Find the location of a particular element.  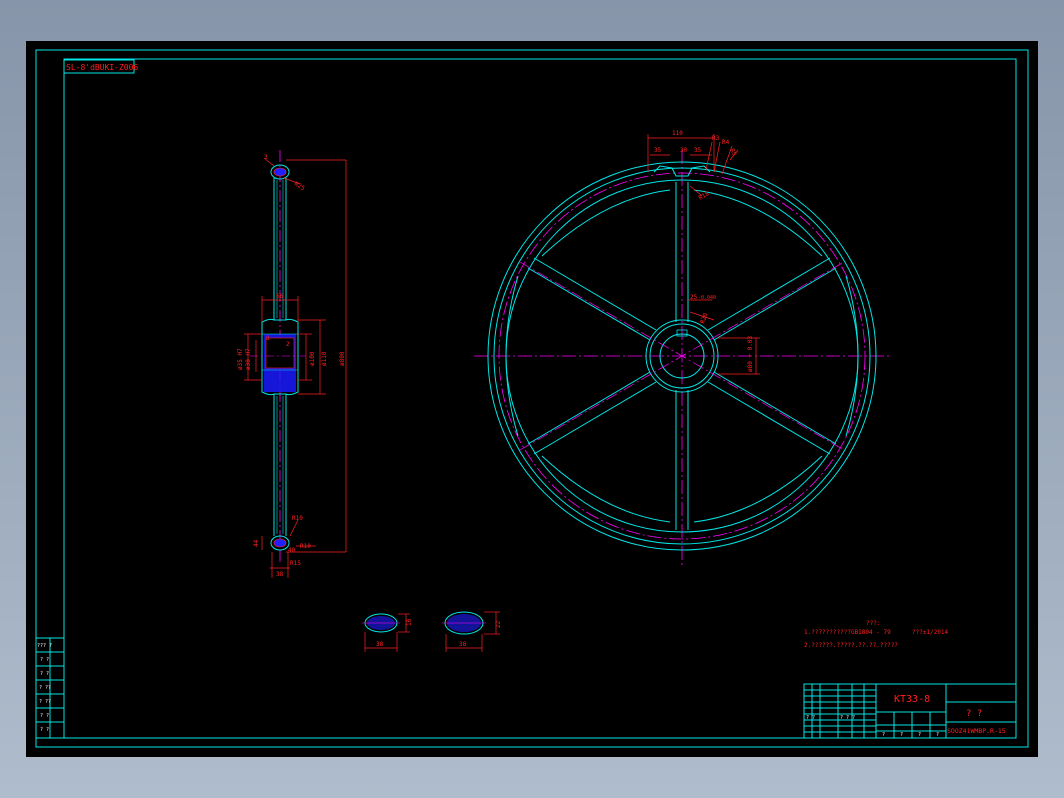

dim-label: ø35 H7 is located at coordinates (240, 359).